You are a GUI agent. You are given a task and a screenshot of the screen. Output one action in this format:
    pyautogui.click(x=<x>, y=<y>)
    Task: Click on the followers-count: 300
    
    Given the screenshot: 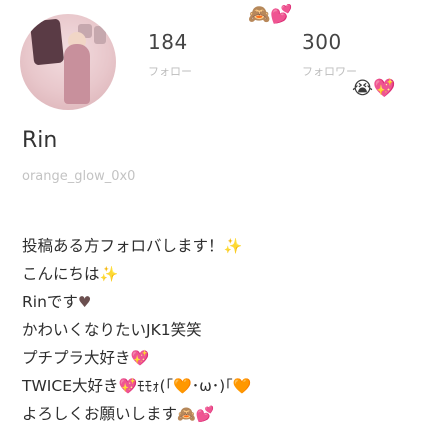 What is the action you would take?
    pyautogui.click(x=322, y=42)
    